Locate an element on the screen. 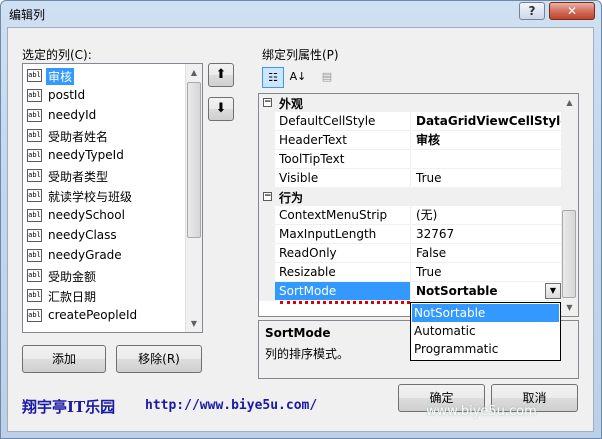  property-row: ContextMenuStrip (无) is located at coordinates (410, 215).